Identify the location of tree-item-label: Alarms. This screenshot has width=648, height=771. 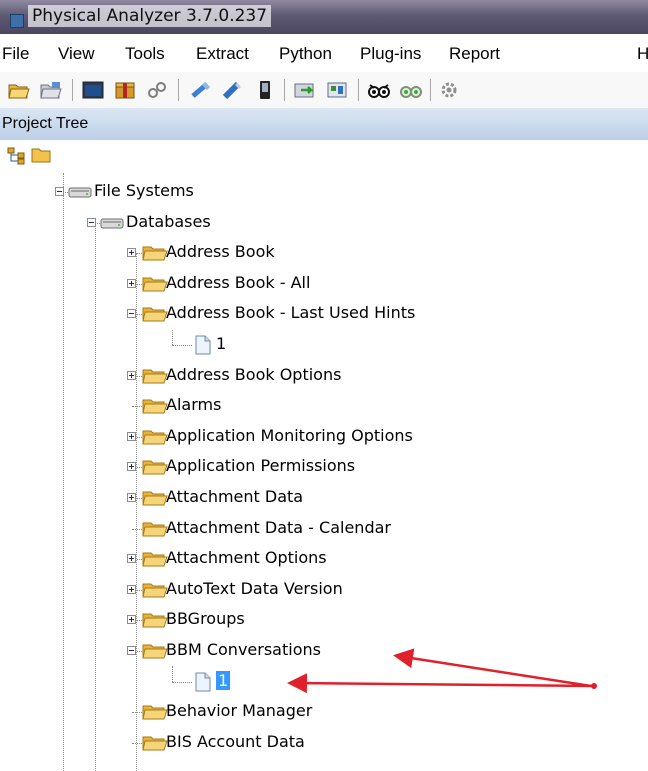
(193, 404).